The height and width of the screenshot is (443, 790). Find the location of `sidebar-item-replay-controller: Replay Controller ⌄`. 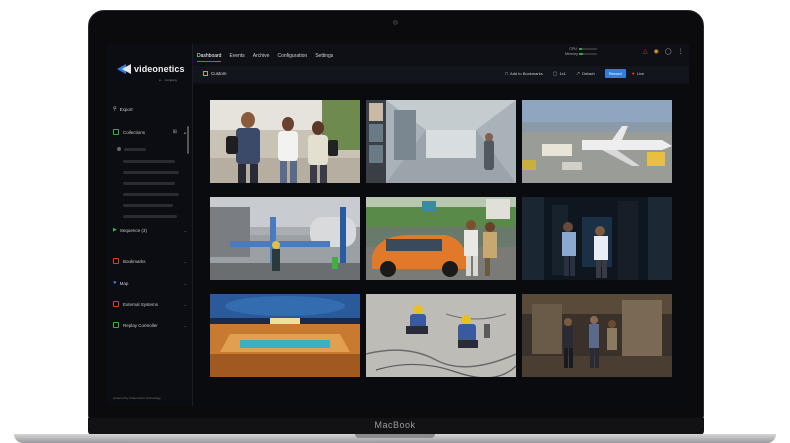

sidebar-item-replay-controller: Replay Controller ⌄ is located at coordinates (151, 325).